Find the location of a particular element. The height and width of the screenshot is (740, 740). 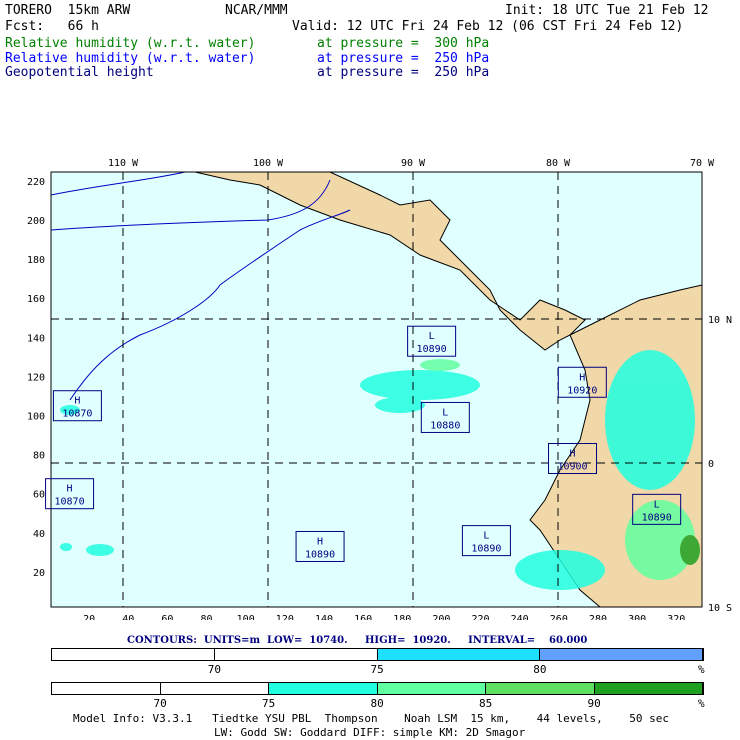

colorbar-label: 85 is located at coordinates (486, 703).